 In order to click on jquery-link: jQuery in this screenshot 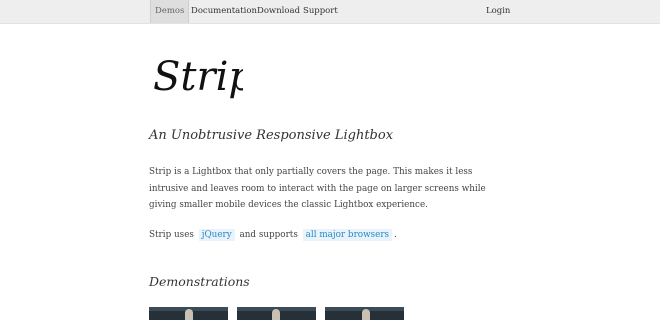, I will do `click(216, 235)`.